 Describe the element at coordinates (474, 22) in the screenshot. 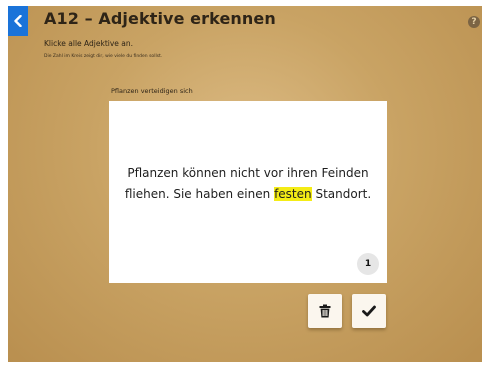

I see `help-icon: ?` at that location.